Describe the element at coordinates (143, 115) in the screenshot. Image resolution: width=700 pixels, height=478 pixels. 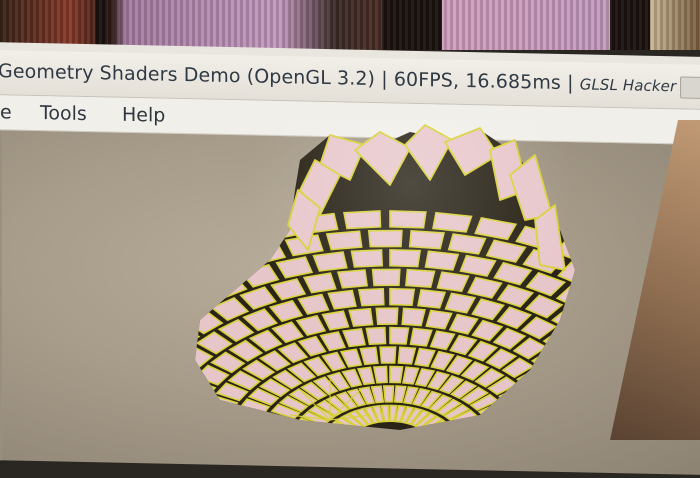
I see `menu-item-help: Help` at that location.